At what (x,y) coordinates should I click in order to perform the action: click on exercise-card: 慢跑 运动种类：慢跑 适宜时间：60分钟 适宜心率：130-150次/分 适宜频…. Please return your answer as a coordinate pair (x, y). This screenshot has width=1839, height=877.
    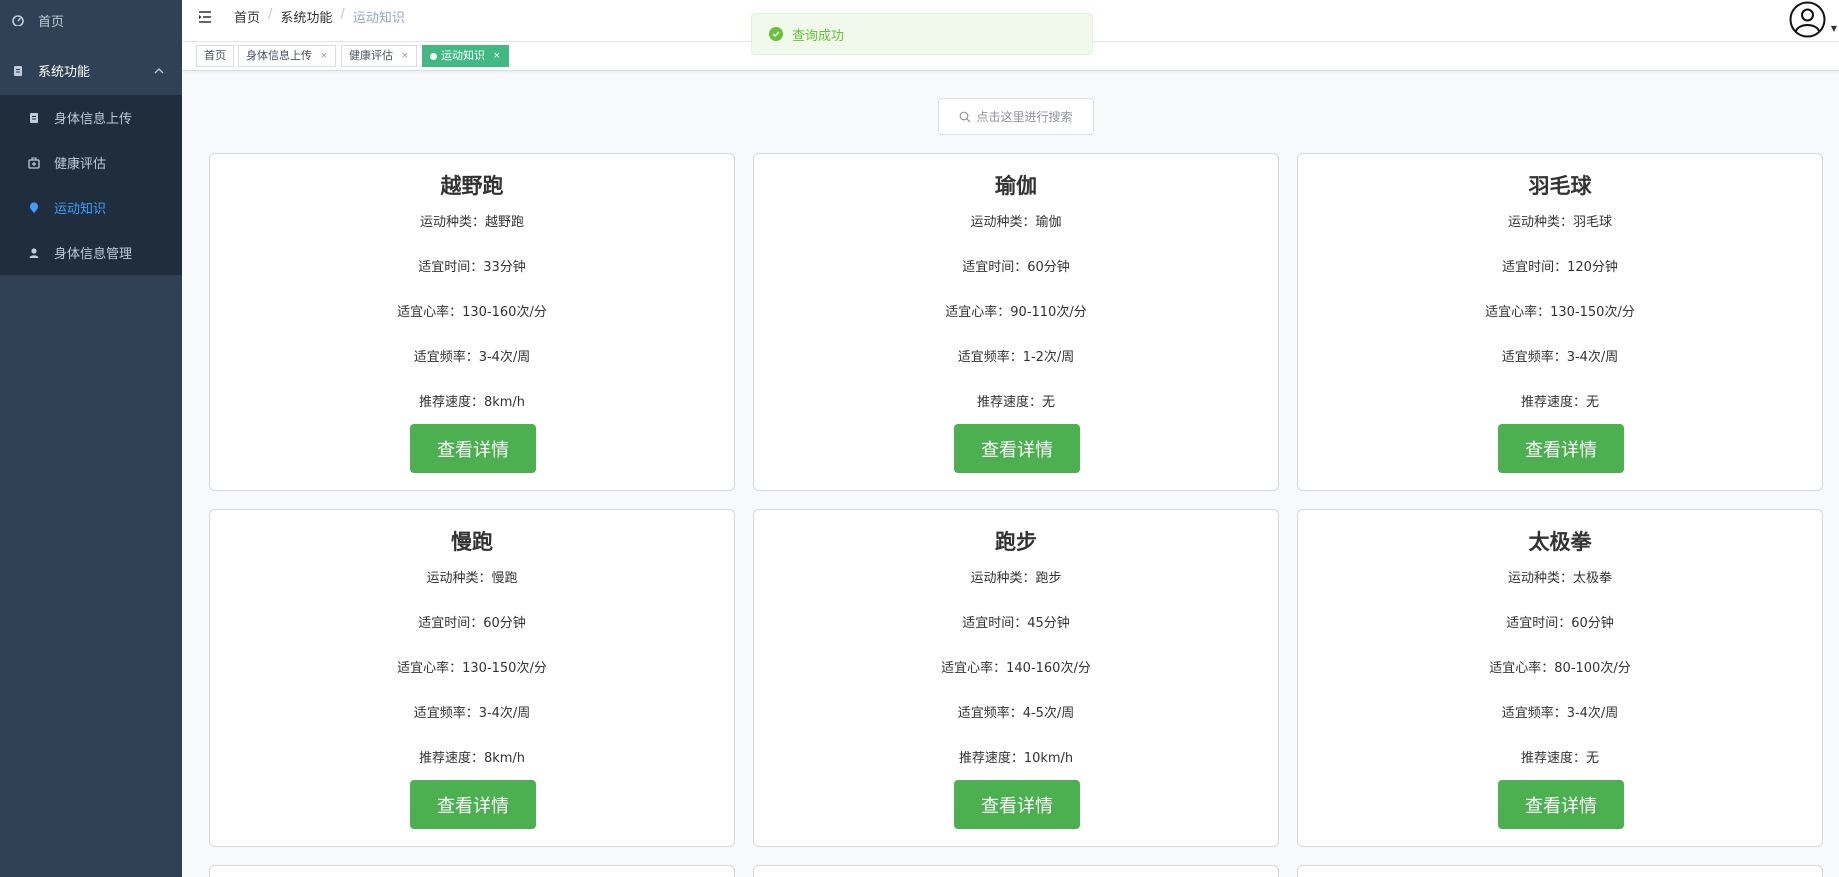
    Looking at the image, I should click on (472, 678).